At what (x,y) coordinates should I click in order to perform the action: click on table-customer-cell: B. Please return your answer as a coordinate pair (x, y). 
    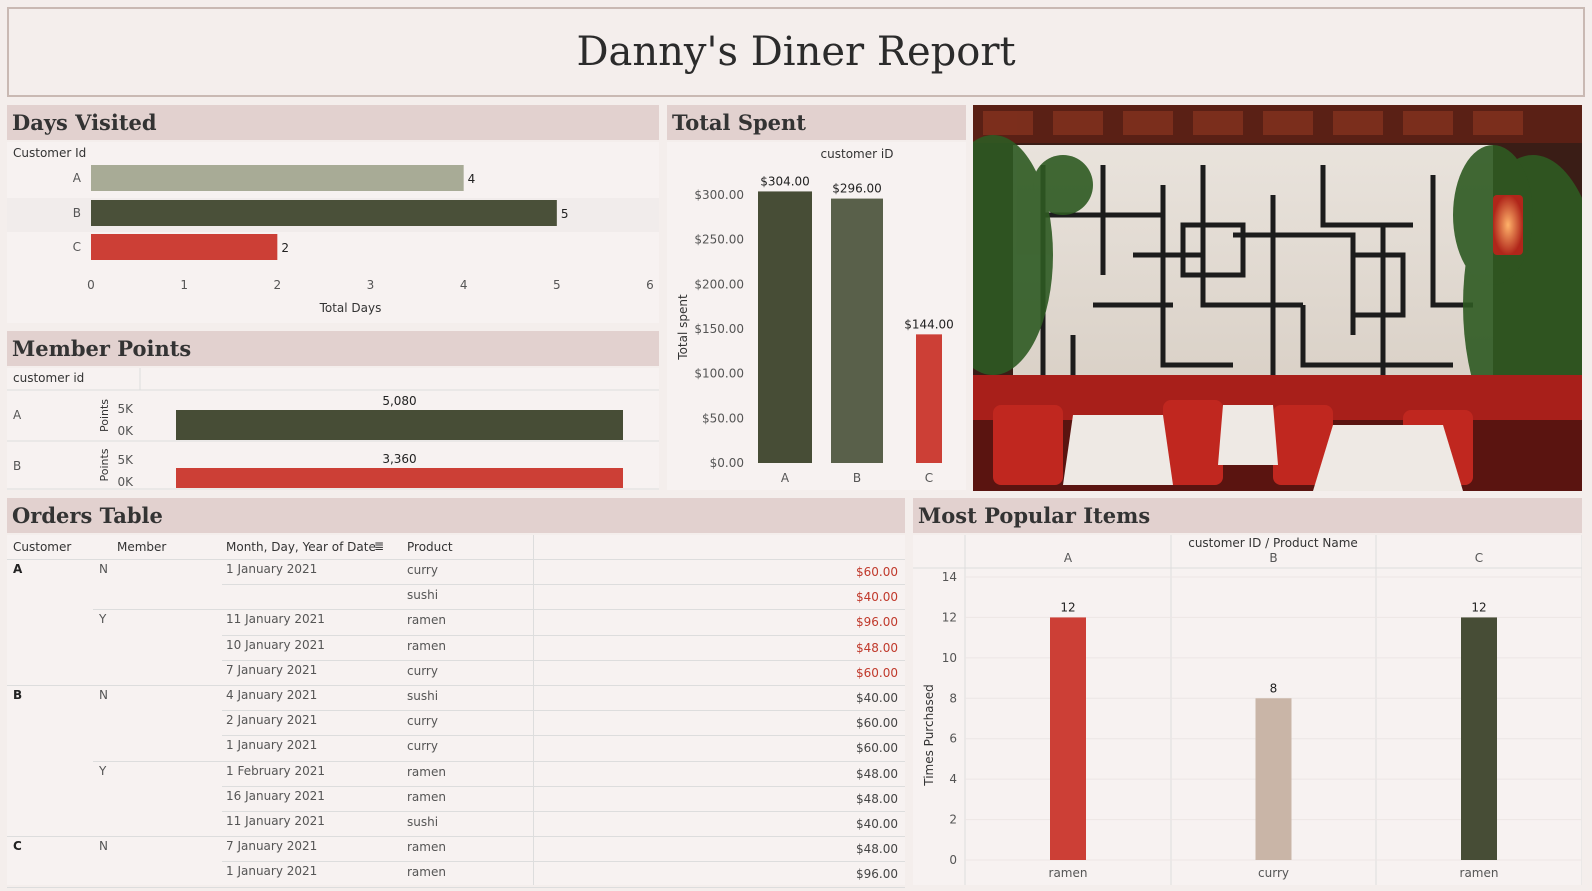
    Looking at the image, I should click on (18, 695).